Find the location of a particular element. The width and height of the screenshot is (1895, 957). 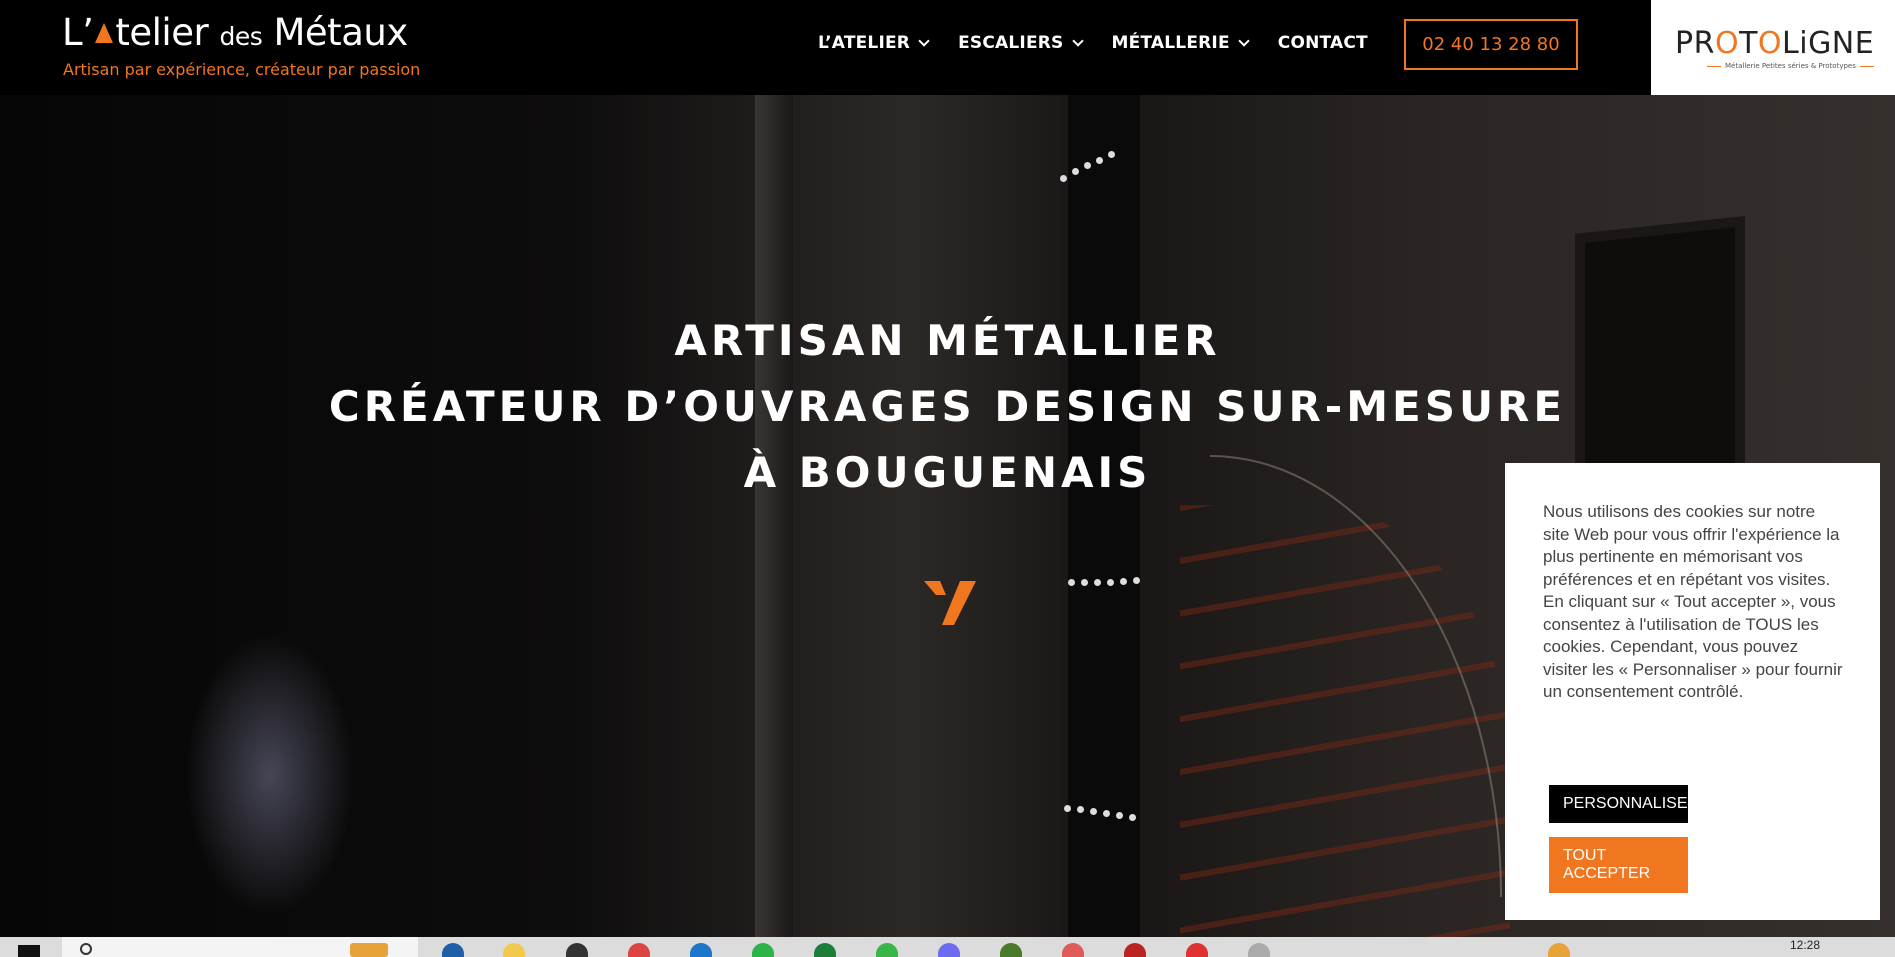

logo-mark-icon is located at coordinates (104, 33).